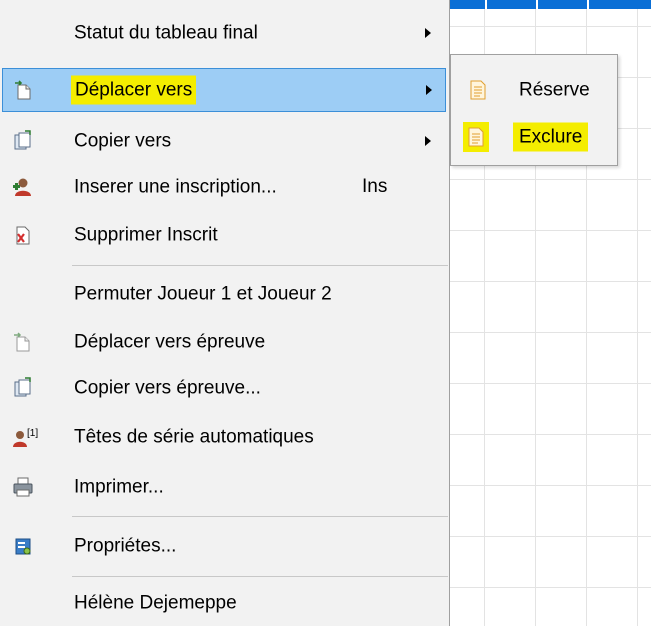 The image size is (651, 626). I want to click on submenu-item-label: Réserve, so click(554, 89).